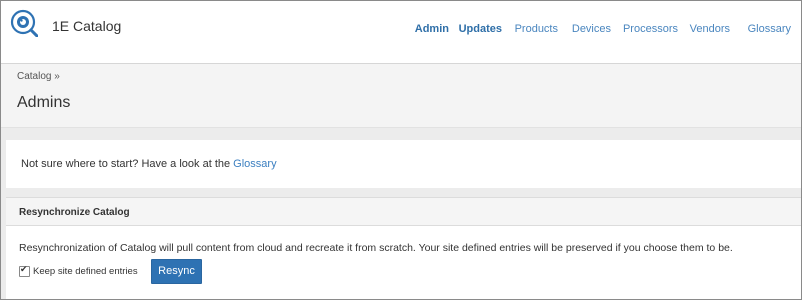 Image resolution: width=802 pixels, height=300 pixels. What do you see at coordinates (769, 29) in the screenshot?
I see `nav-item-glossary: Glossary` at bounding box center [769, 29].